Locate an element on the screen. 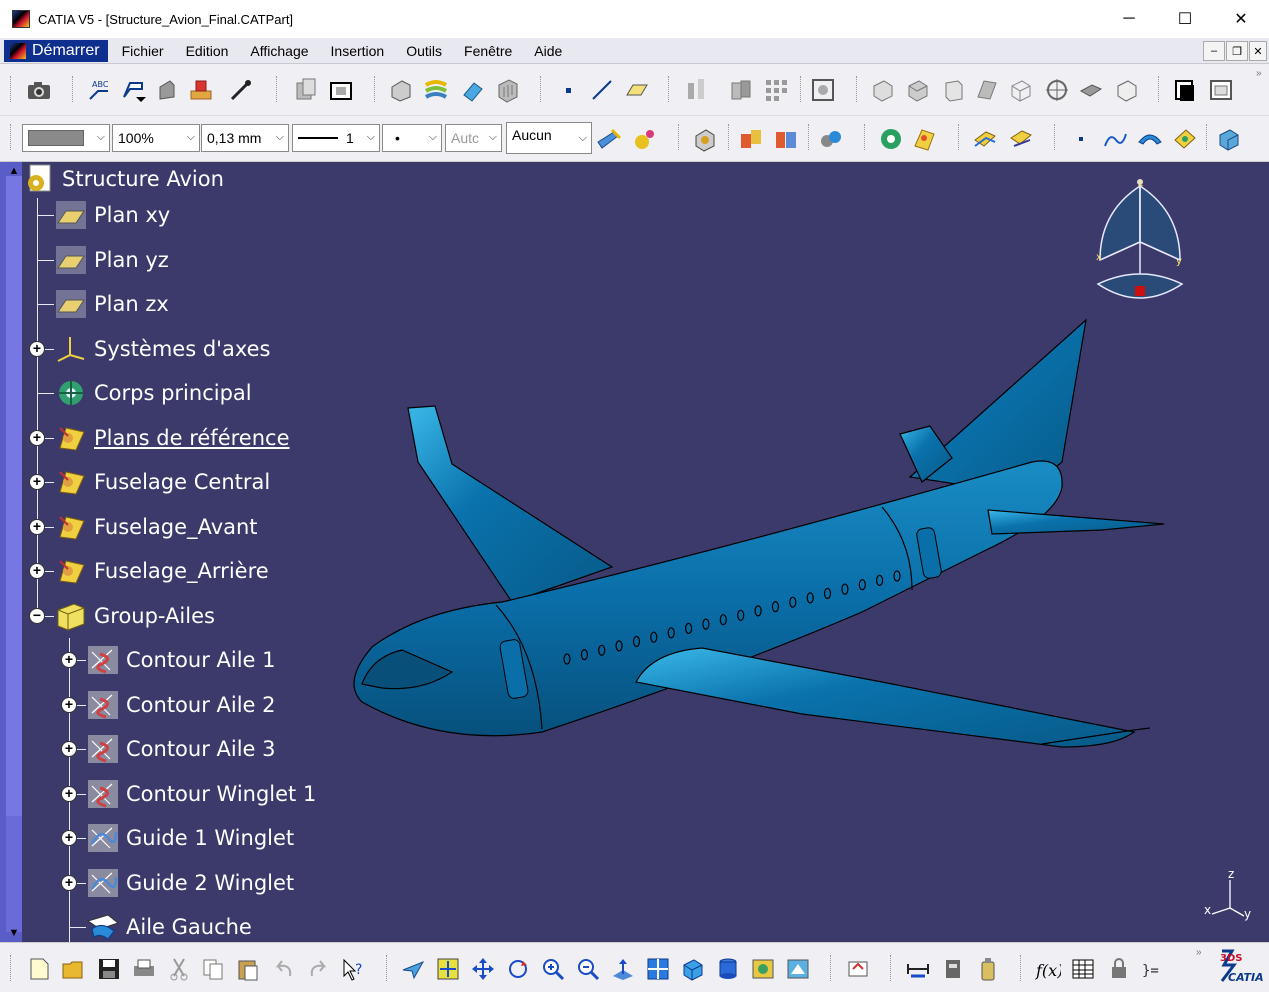 Image resolution: width=1269 pixels, height=992 pixels. mdi-minimize-button: – is located at coordinates (1214, 51).